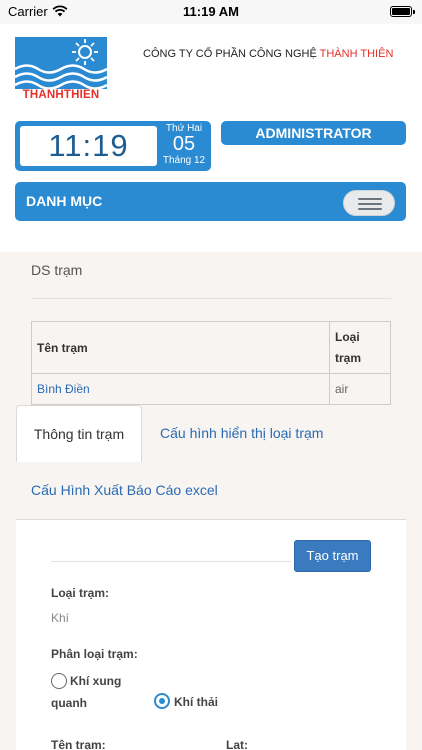 The height and width of the screenshot is (750, 422). I want to click on company-name: CÔNG TY CỔ PHẦN CÔNG NGHỆ THÀNH THIÊN, so click(268, 54).